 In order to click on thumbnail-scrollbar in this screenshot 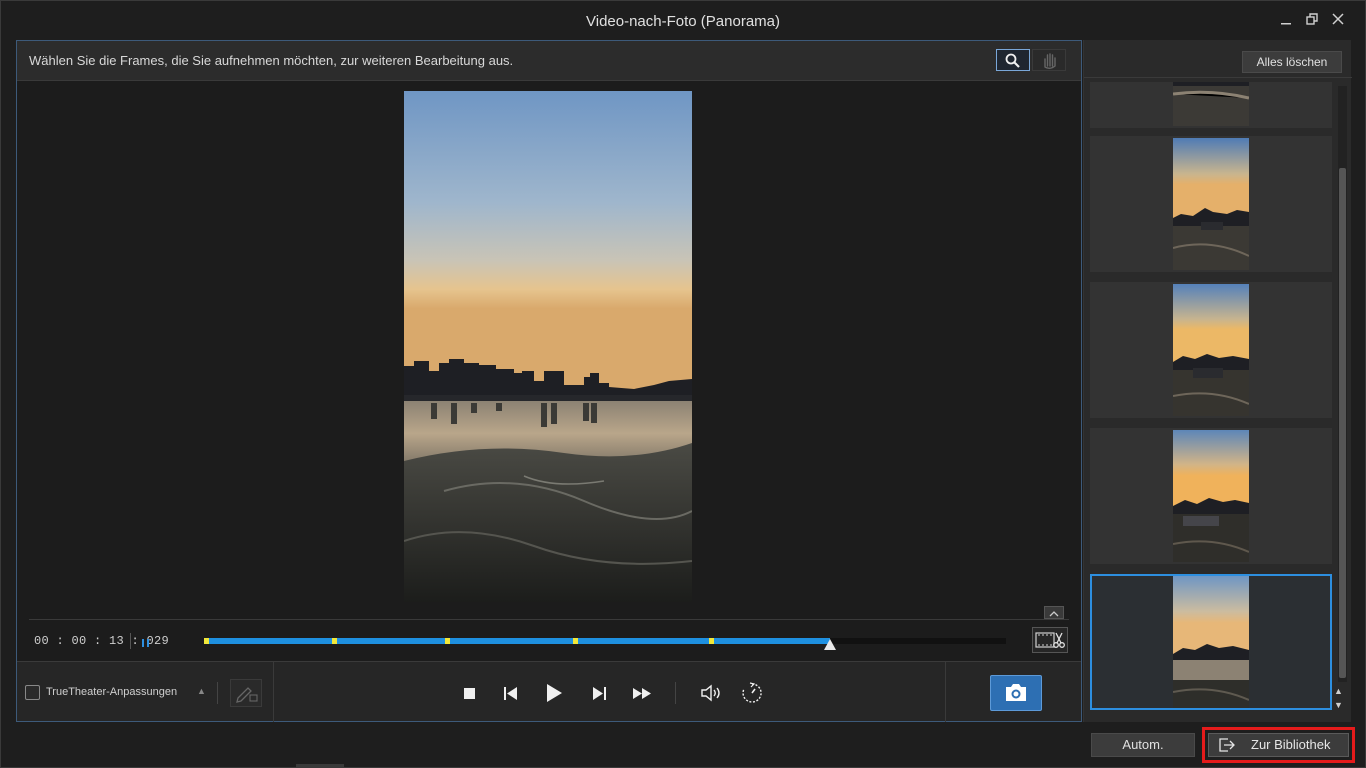, I will do `click(1342, 384)`.